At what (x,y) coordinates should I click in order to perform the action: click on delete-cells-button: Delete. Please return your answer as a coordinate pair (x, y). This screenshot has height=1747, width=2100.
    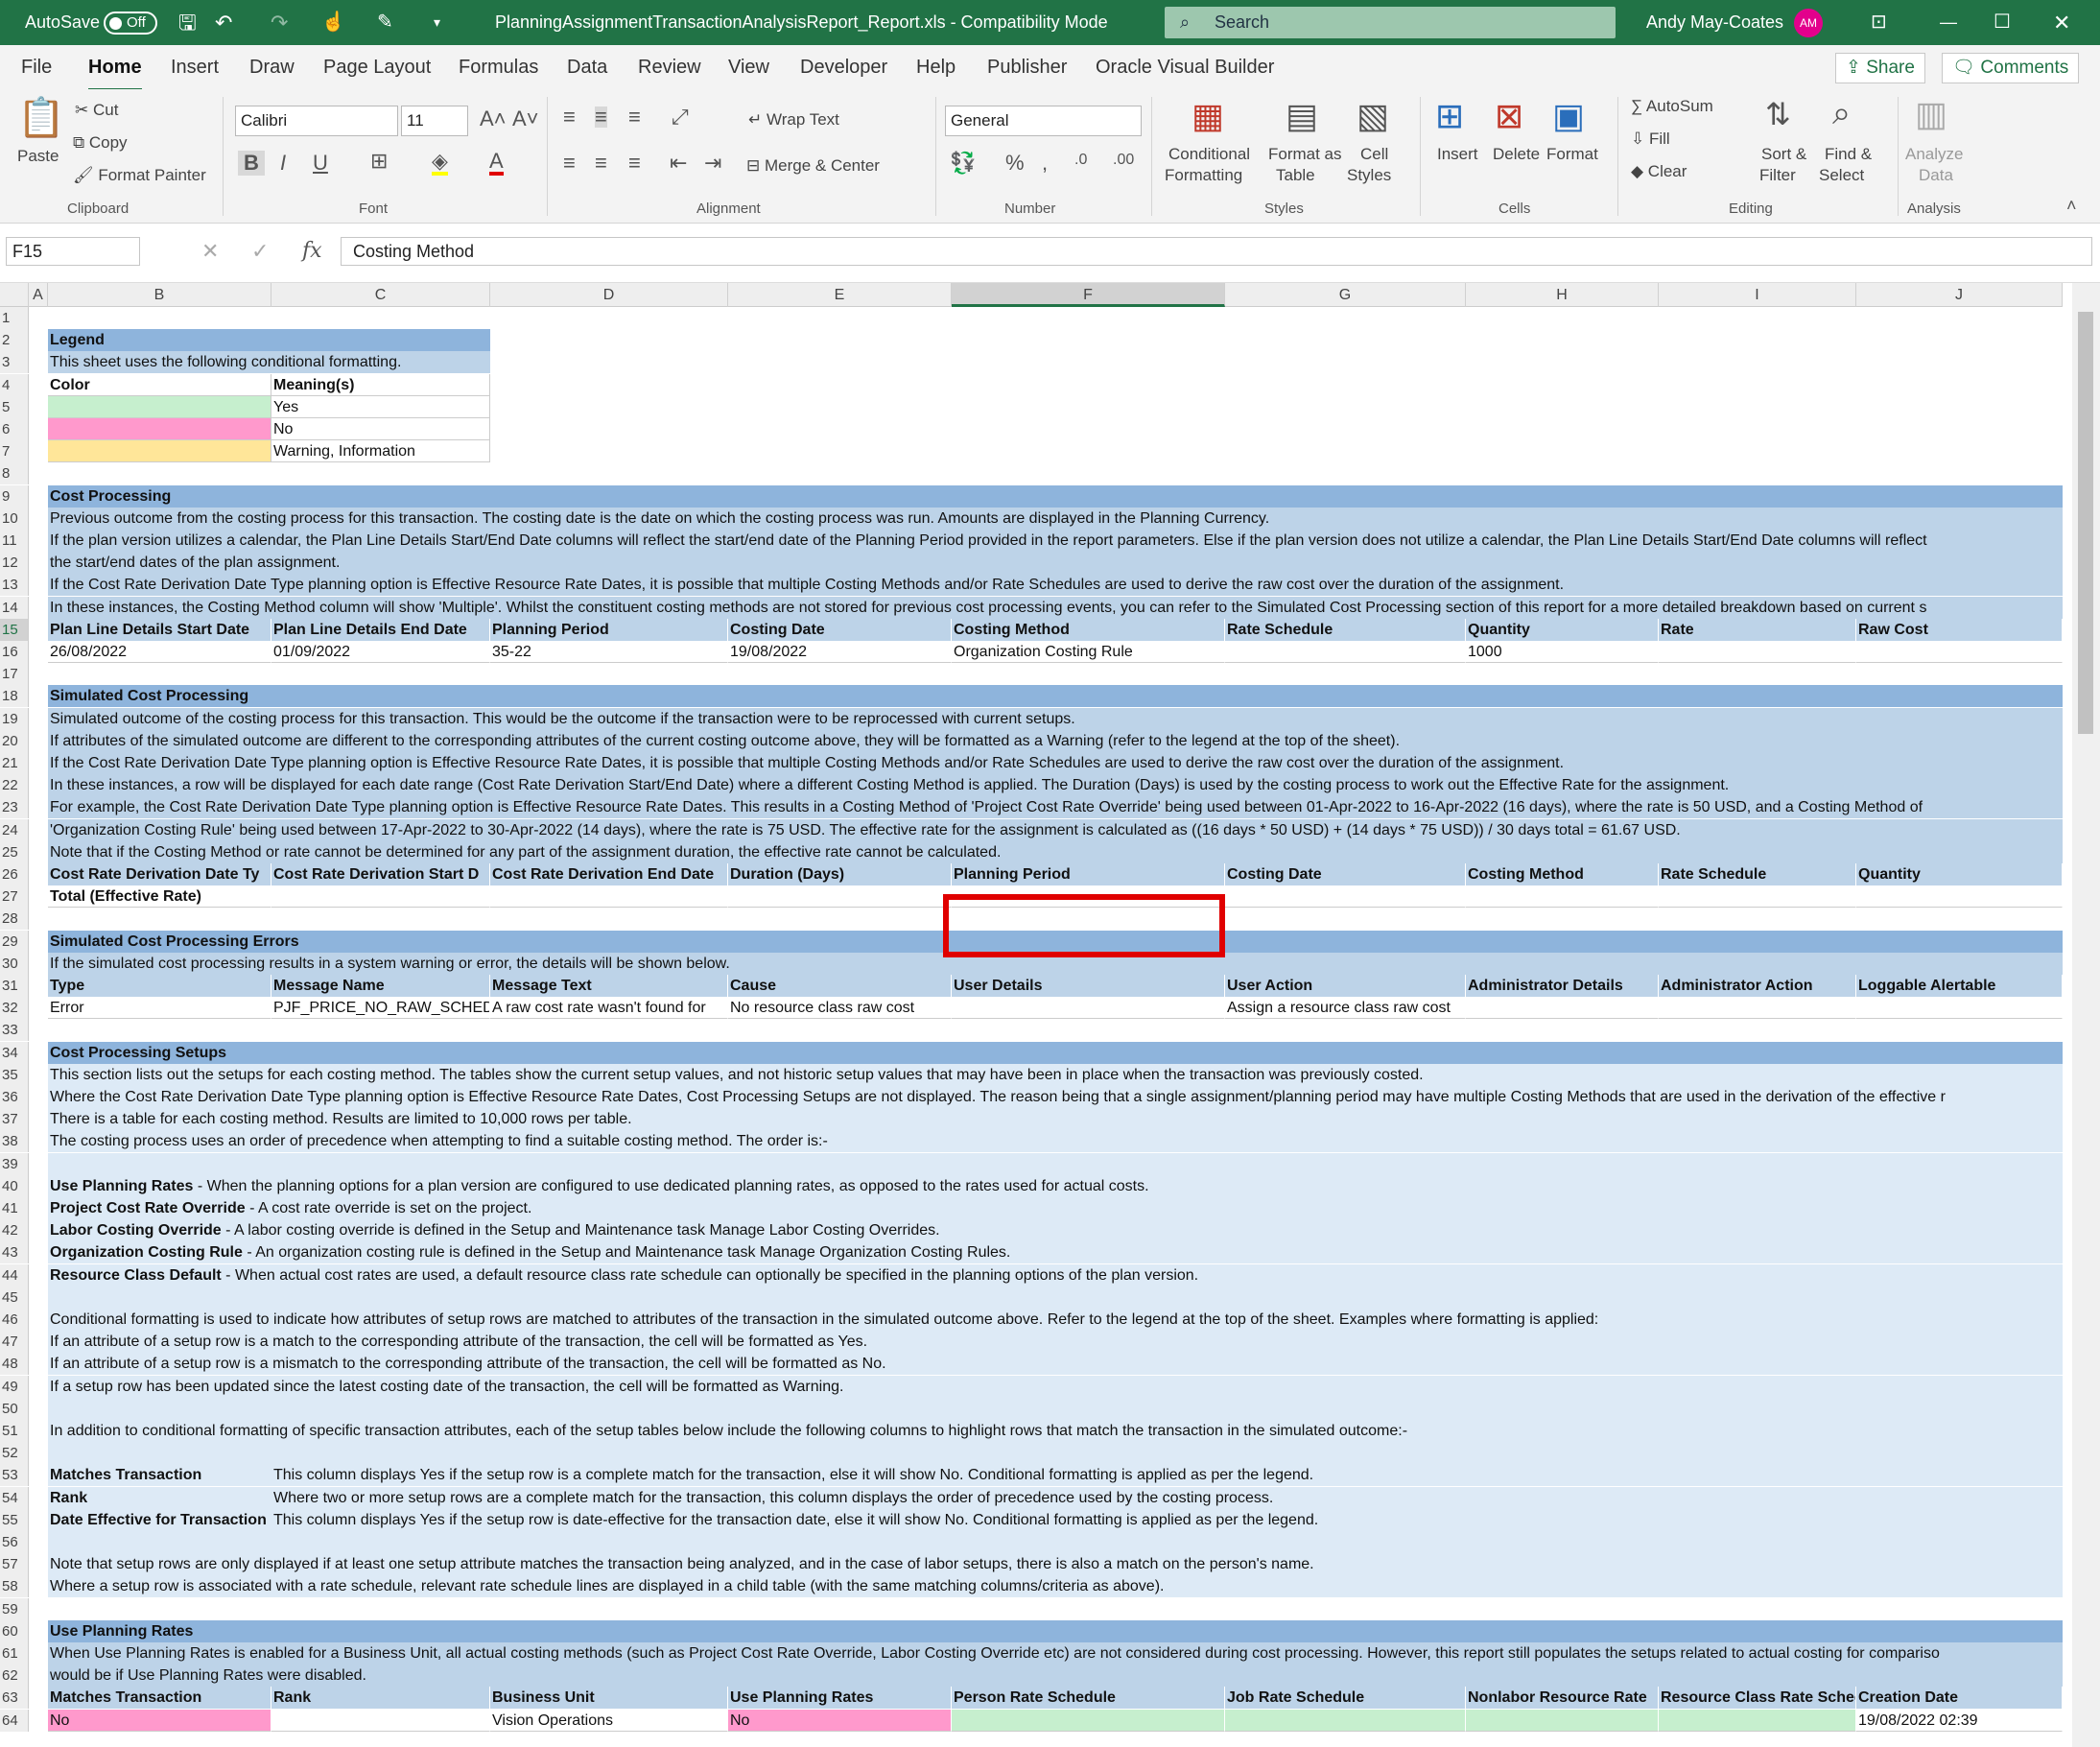
    Looking at the image, I should click on (1516, 155).